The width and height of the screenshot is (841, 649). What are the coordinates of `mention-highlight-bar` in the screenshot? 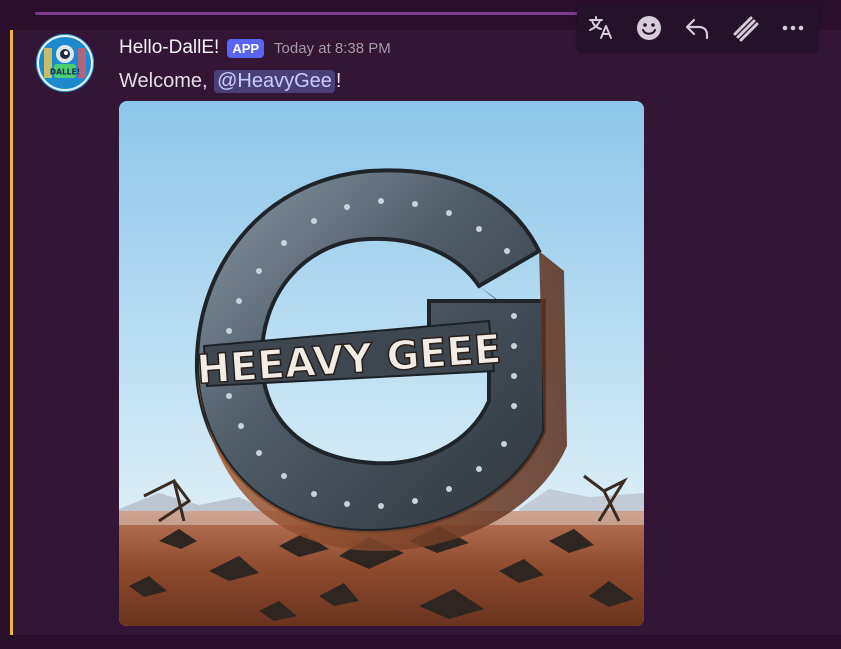 It's located at (11, 332).